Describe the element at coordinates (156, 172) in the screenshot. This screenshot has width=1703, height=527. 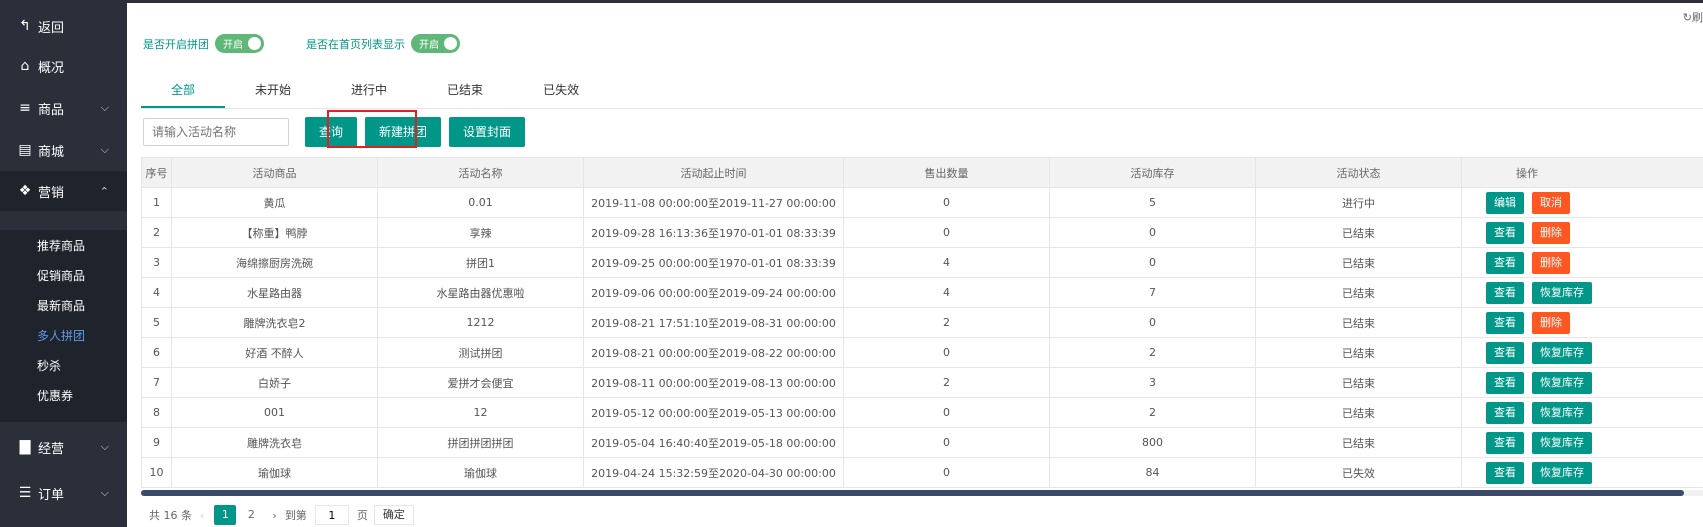
I see `column-header: 序号` at that location.